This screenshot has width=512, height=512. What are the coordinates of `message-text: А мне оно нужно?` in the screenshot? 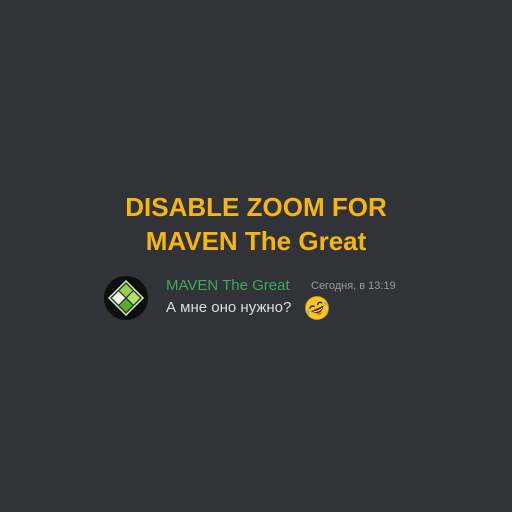 It's located at (229, 307).